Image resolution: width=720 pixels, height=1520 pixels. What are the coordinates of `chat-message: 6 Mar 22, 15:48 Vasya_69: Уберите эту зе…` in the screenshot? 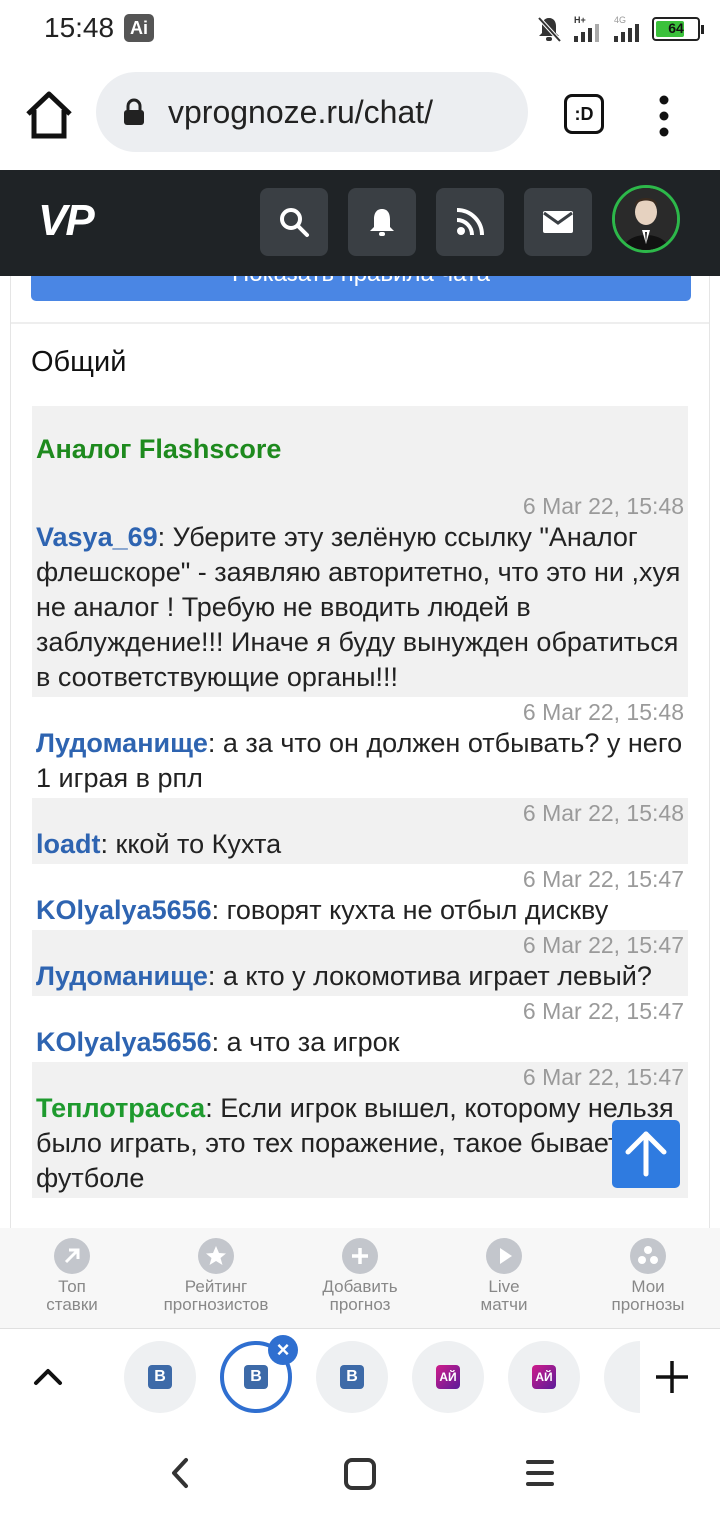 It's located at (360, 594).